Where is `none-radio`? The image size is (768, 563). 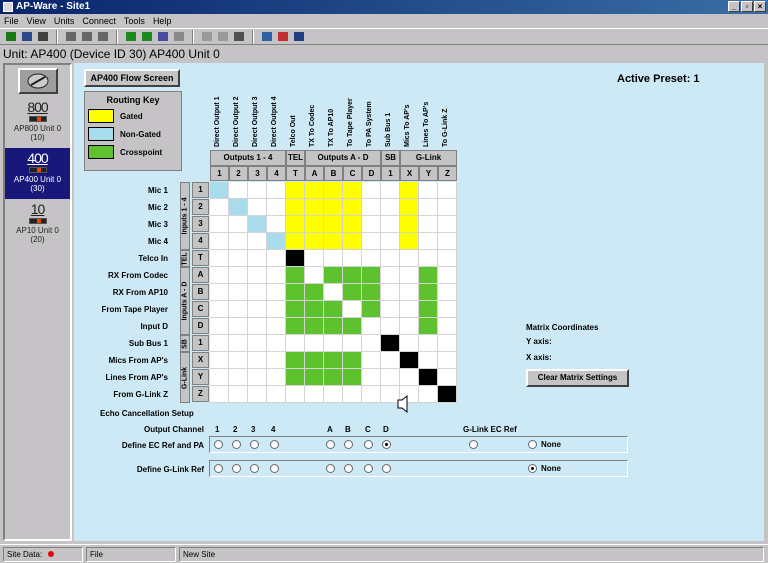 none-radio is located at coordinates (532, 444).